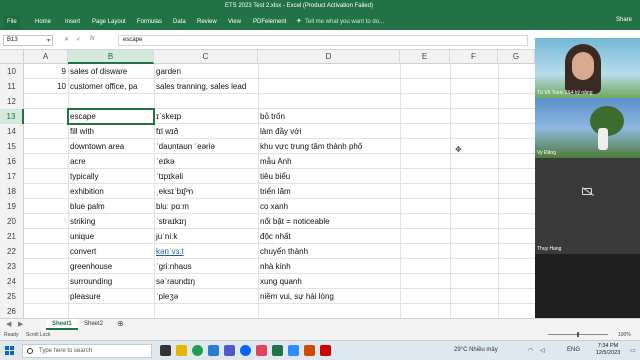  I want to click on cell-a15, so click(46, 146).